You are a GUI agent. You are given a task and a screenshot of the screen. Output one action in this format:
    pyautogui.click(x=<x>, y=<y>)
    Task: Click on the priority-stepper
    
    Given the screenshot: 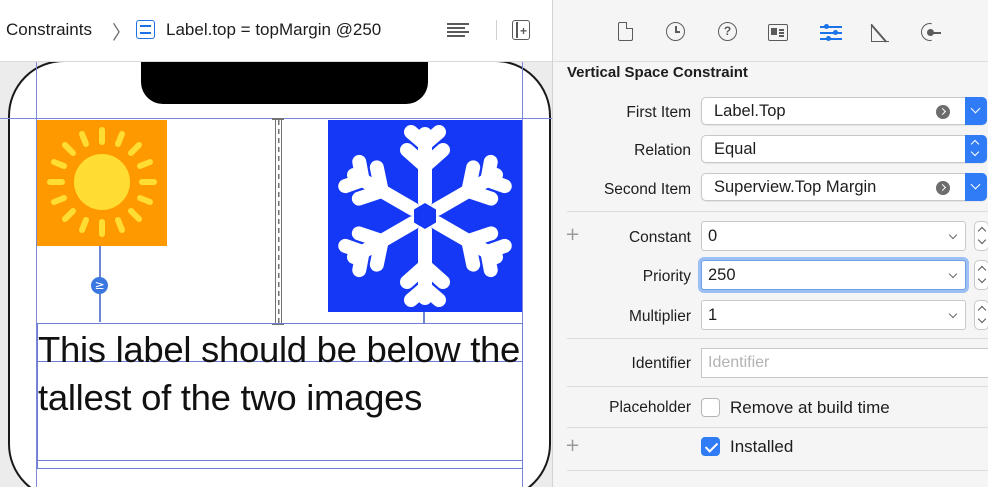 What is the action you would take?
    pyautogui.click(x=981, y=275)
    